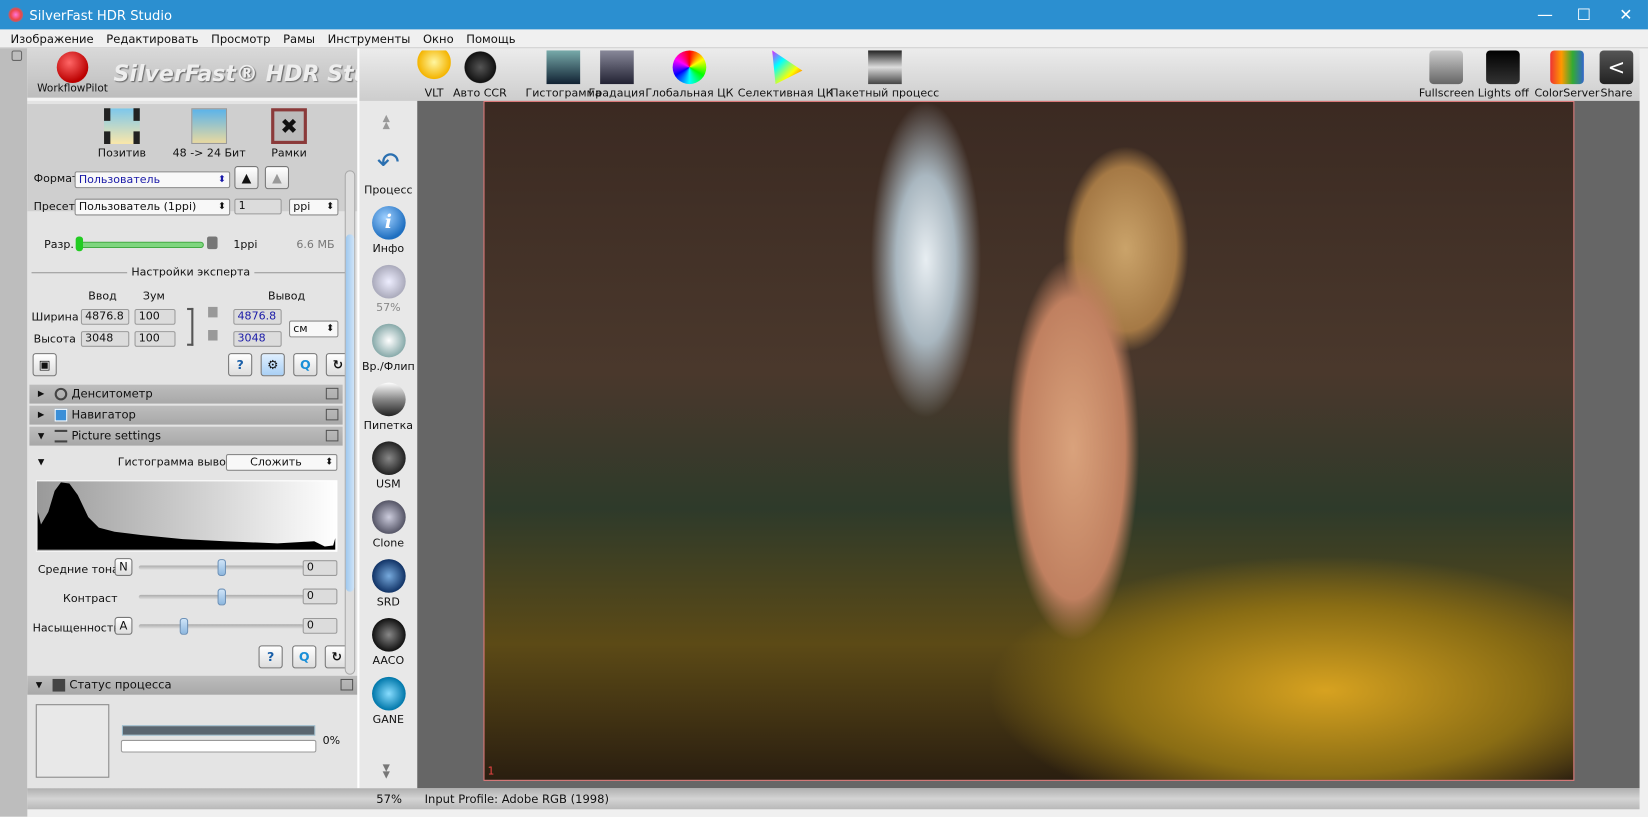 The height and width of the screenshot is (817, 1648). What do you see at coordinates (152, 38) in the screenshot?
I see `menu-edit: Редактировать` at bounding box center [152, 38].